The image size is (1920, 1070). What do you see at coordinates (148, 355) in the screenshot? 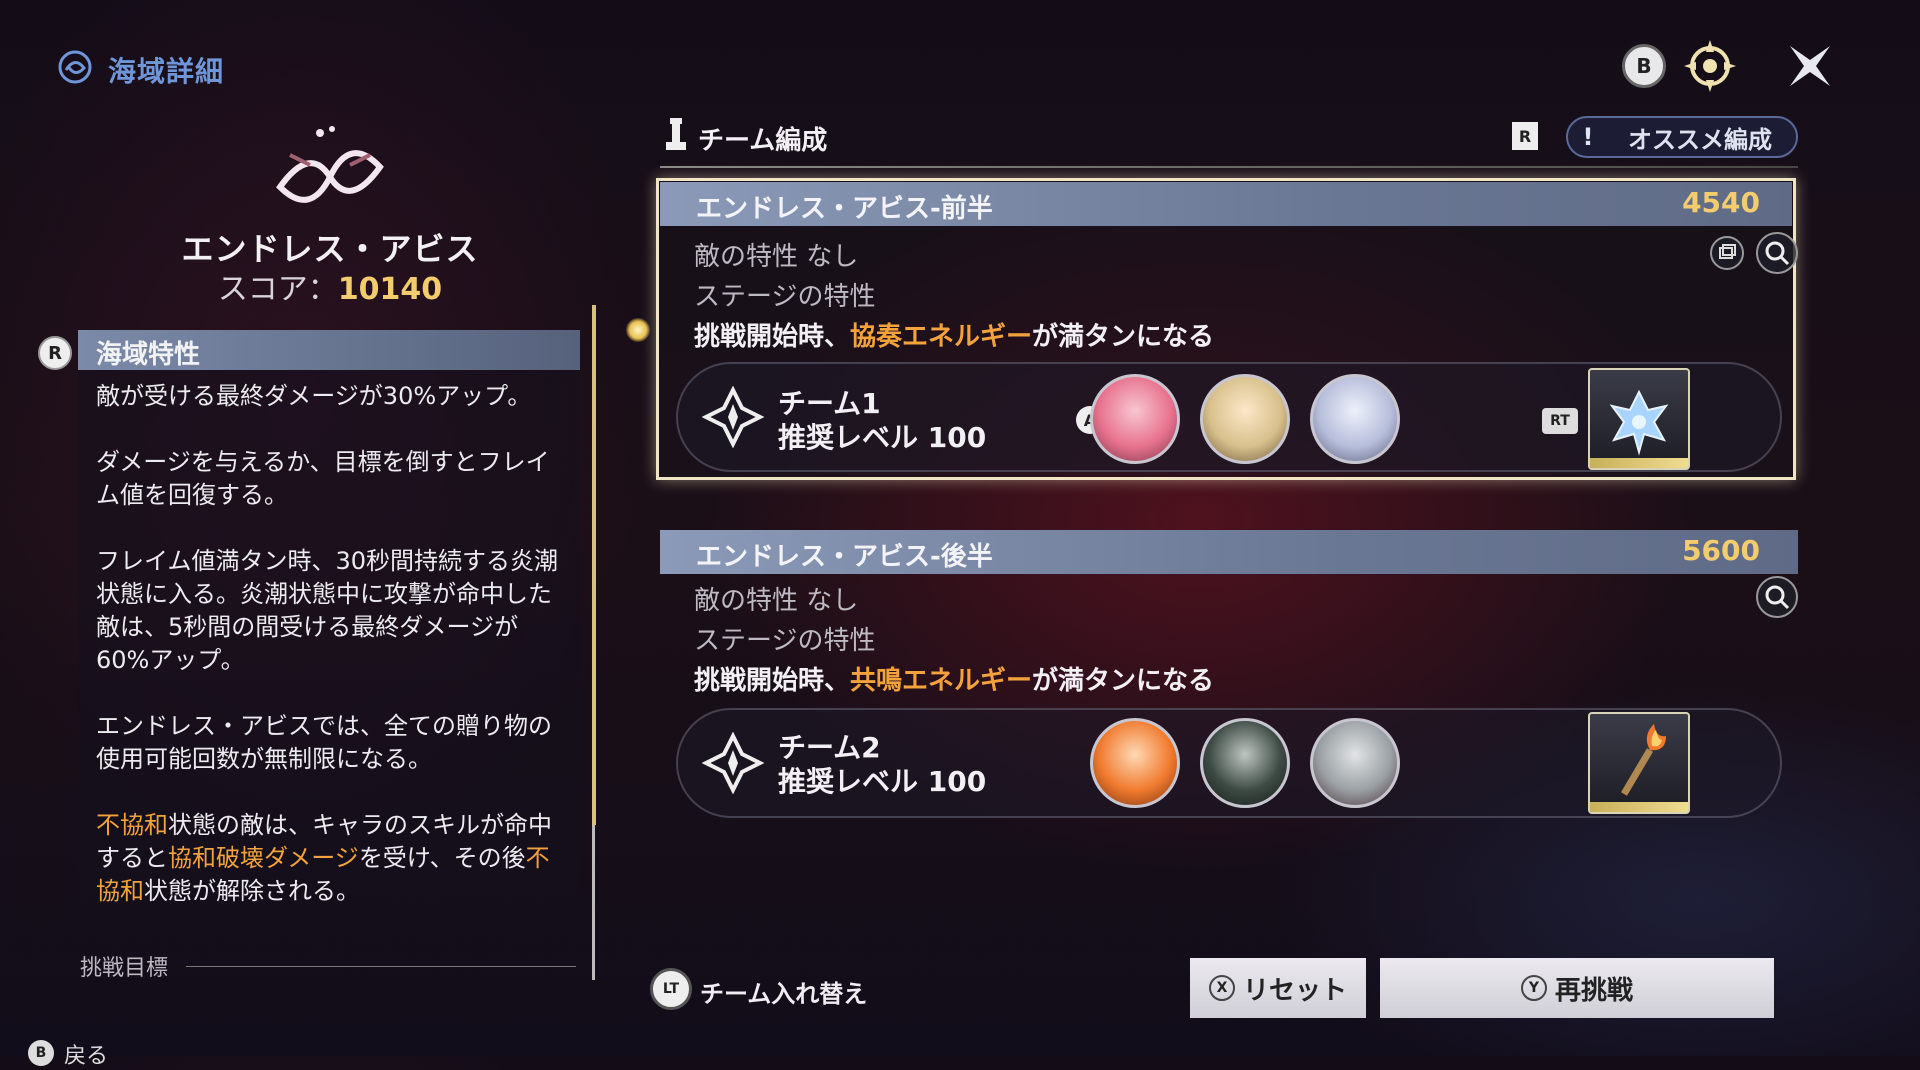
I see `sea-traits-title: 海域特性` at bounding box center [148, 355].